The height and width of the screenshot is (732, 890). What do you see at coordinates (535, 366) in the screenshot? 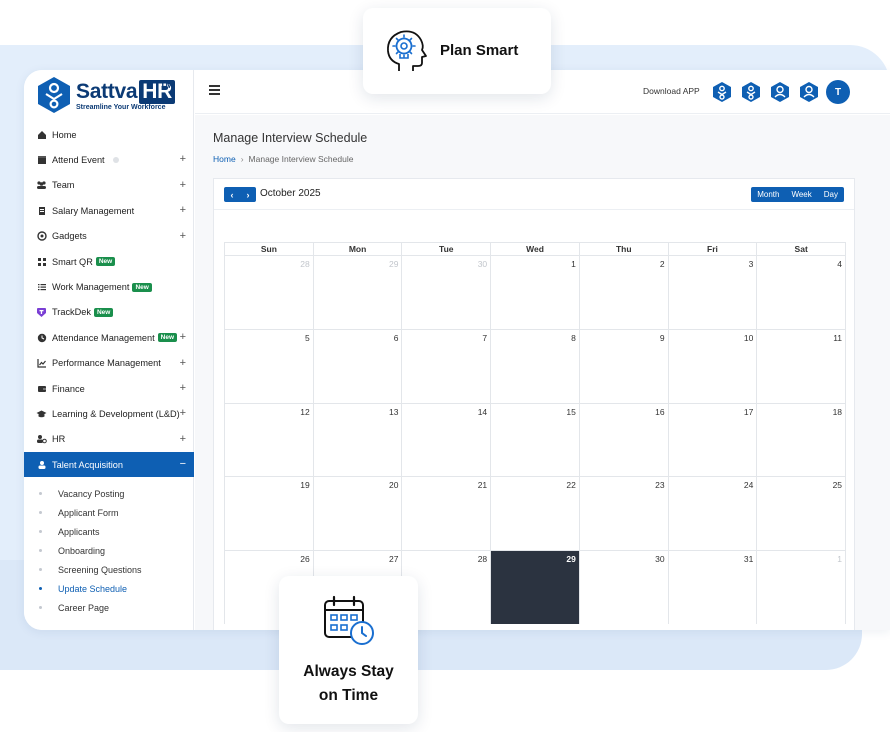
I see `calendar-day-cell: 8` at bounding box center [535, 366].